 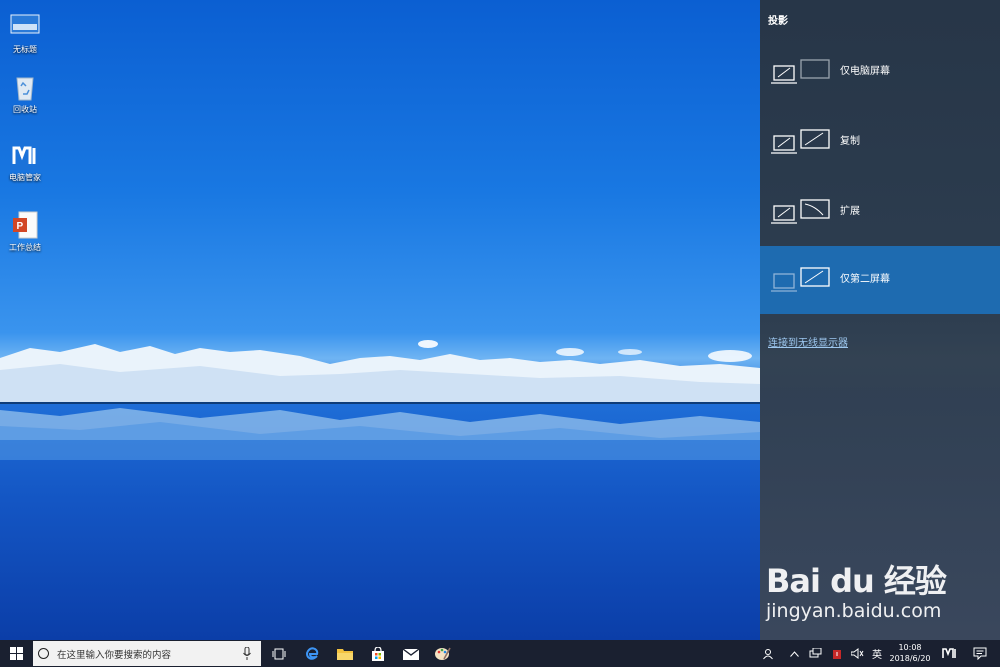 What do you see at coordinates (910, 647) in the screenshot?
I see `clock-time: 10:08` at bounding box center [910, 647].